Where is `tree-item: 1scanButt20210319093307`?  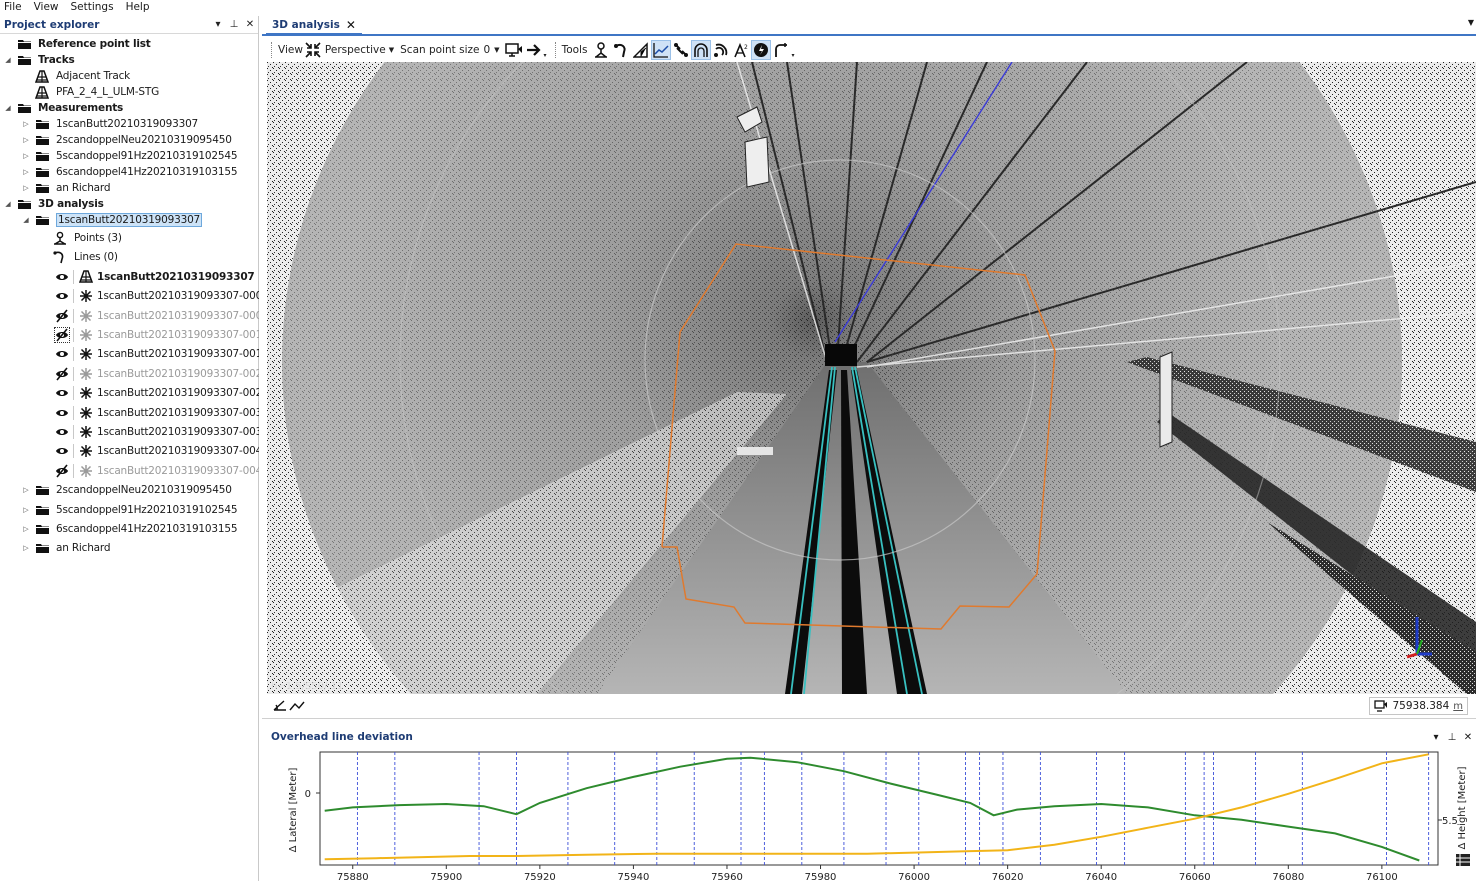 tree-item: 1scanButt20210319093307 is located at coordinates (129, 277).